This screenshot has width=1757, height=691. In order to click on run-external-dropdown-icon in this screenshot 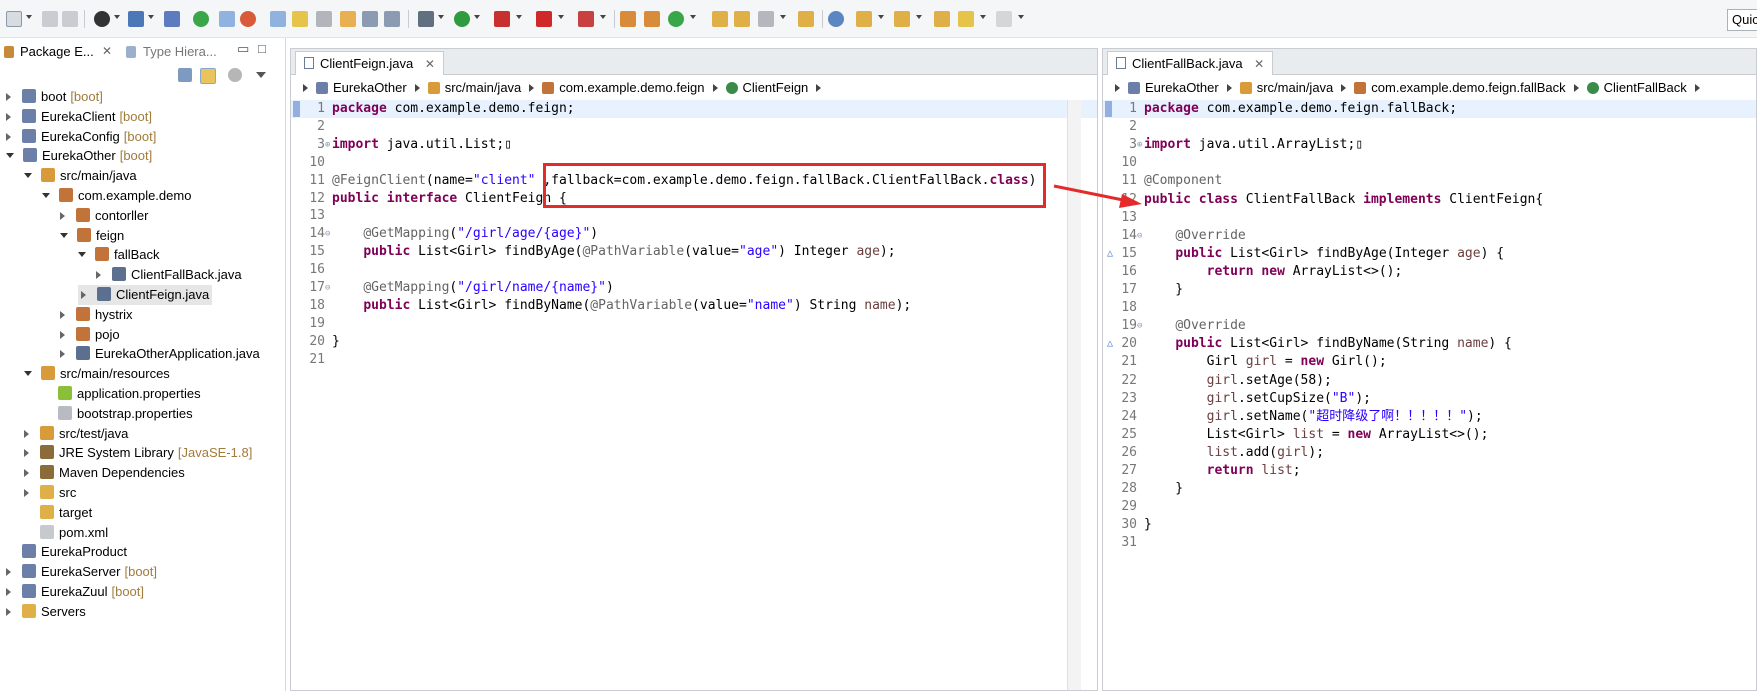, I will do `click(519, 17)`.